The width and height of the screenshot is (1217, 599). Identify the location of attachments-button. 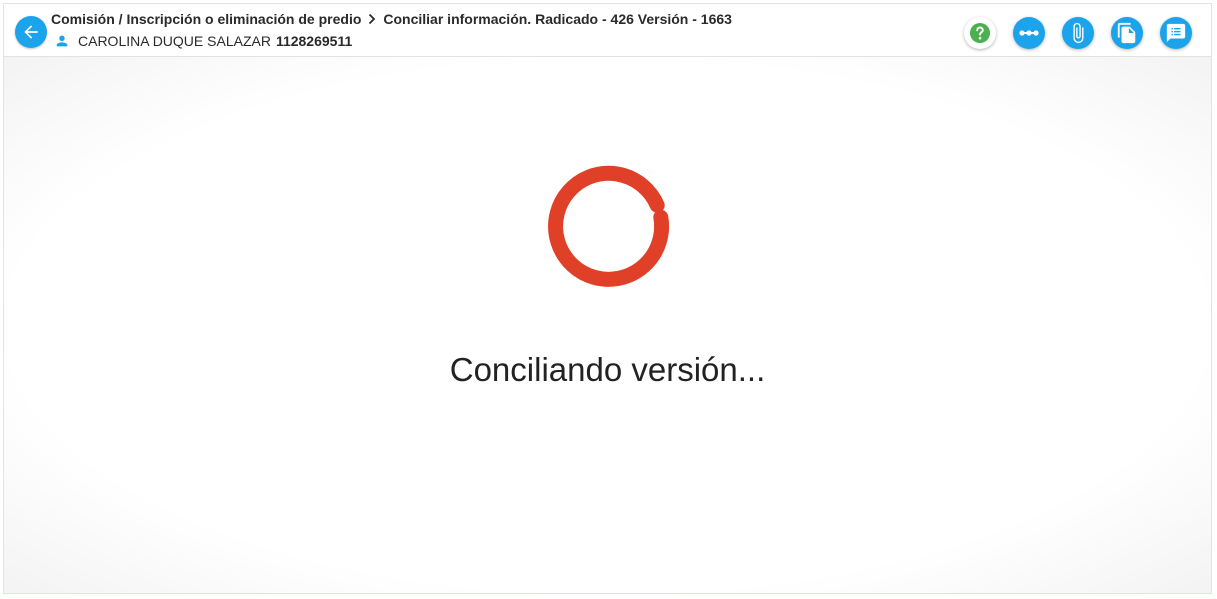
(1078, 33).